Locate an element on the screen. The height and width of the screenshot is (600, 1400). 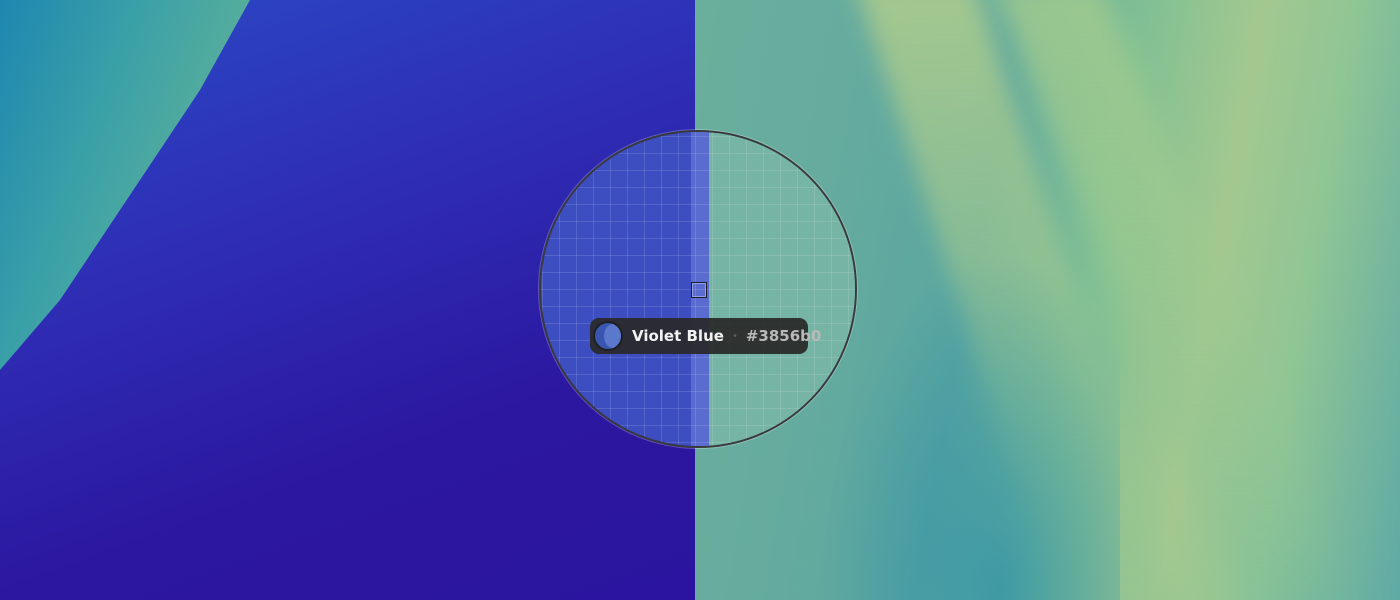
wallpaper-shadow is located at coordinates (970, 425).